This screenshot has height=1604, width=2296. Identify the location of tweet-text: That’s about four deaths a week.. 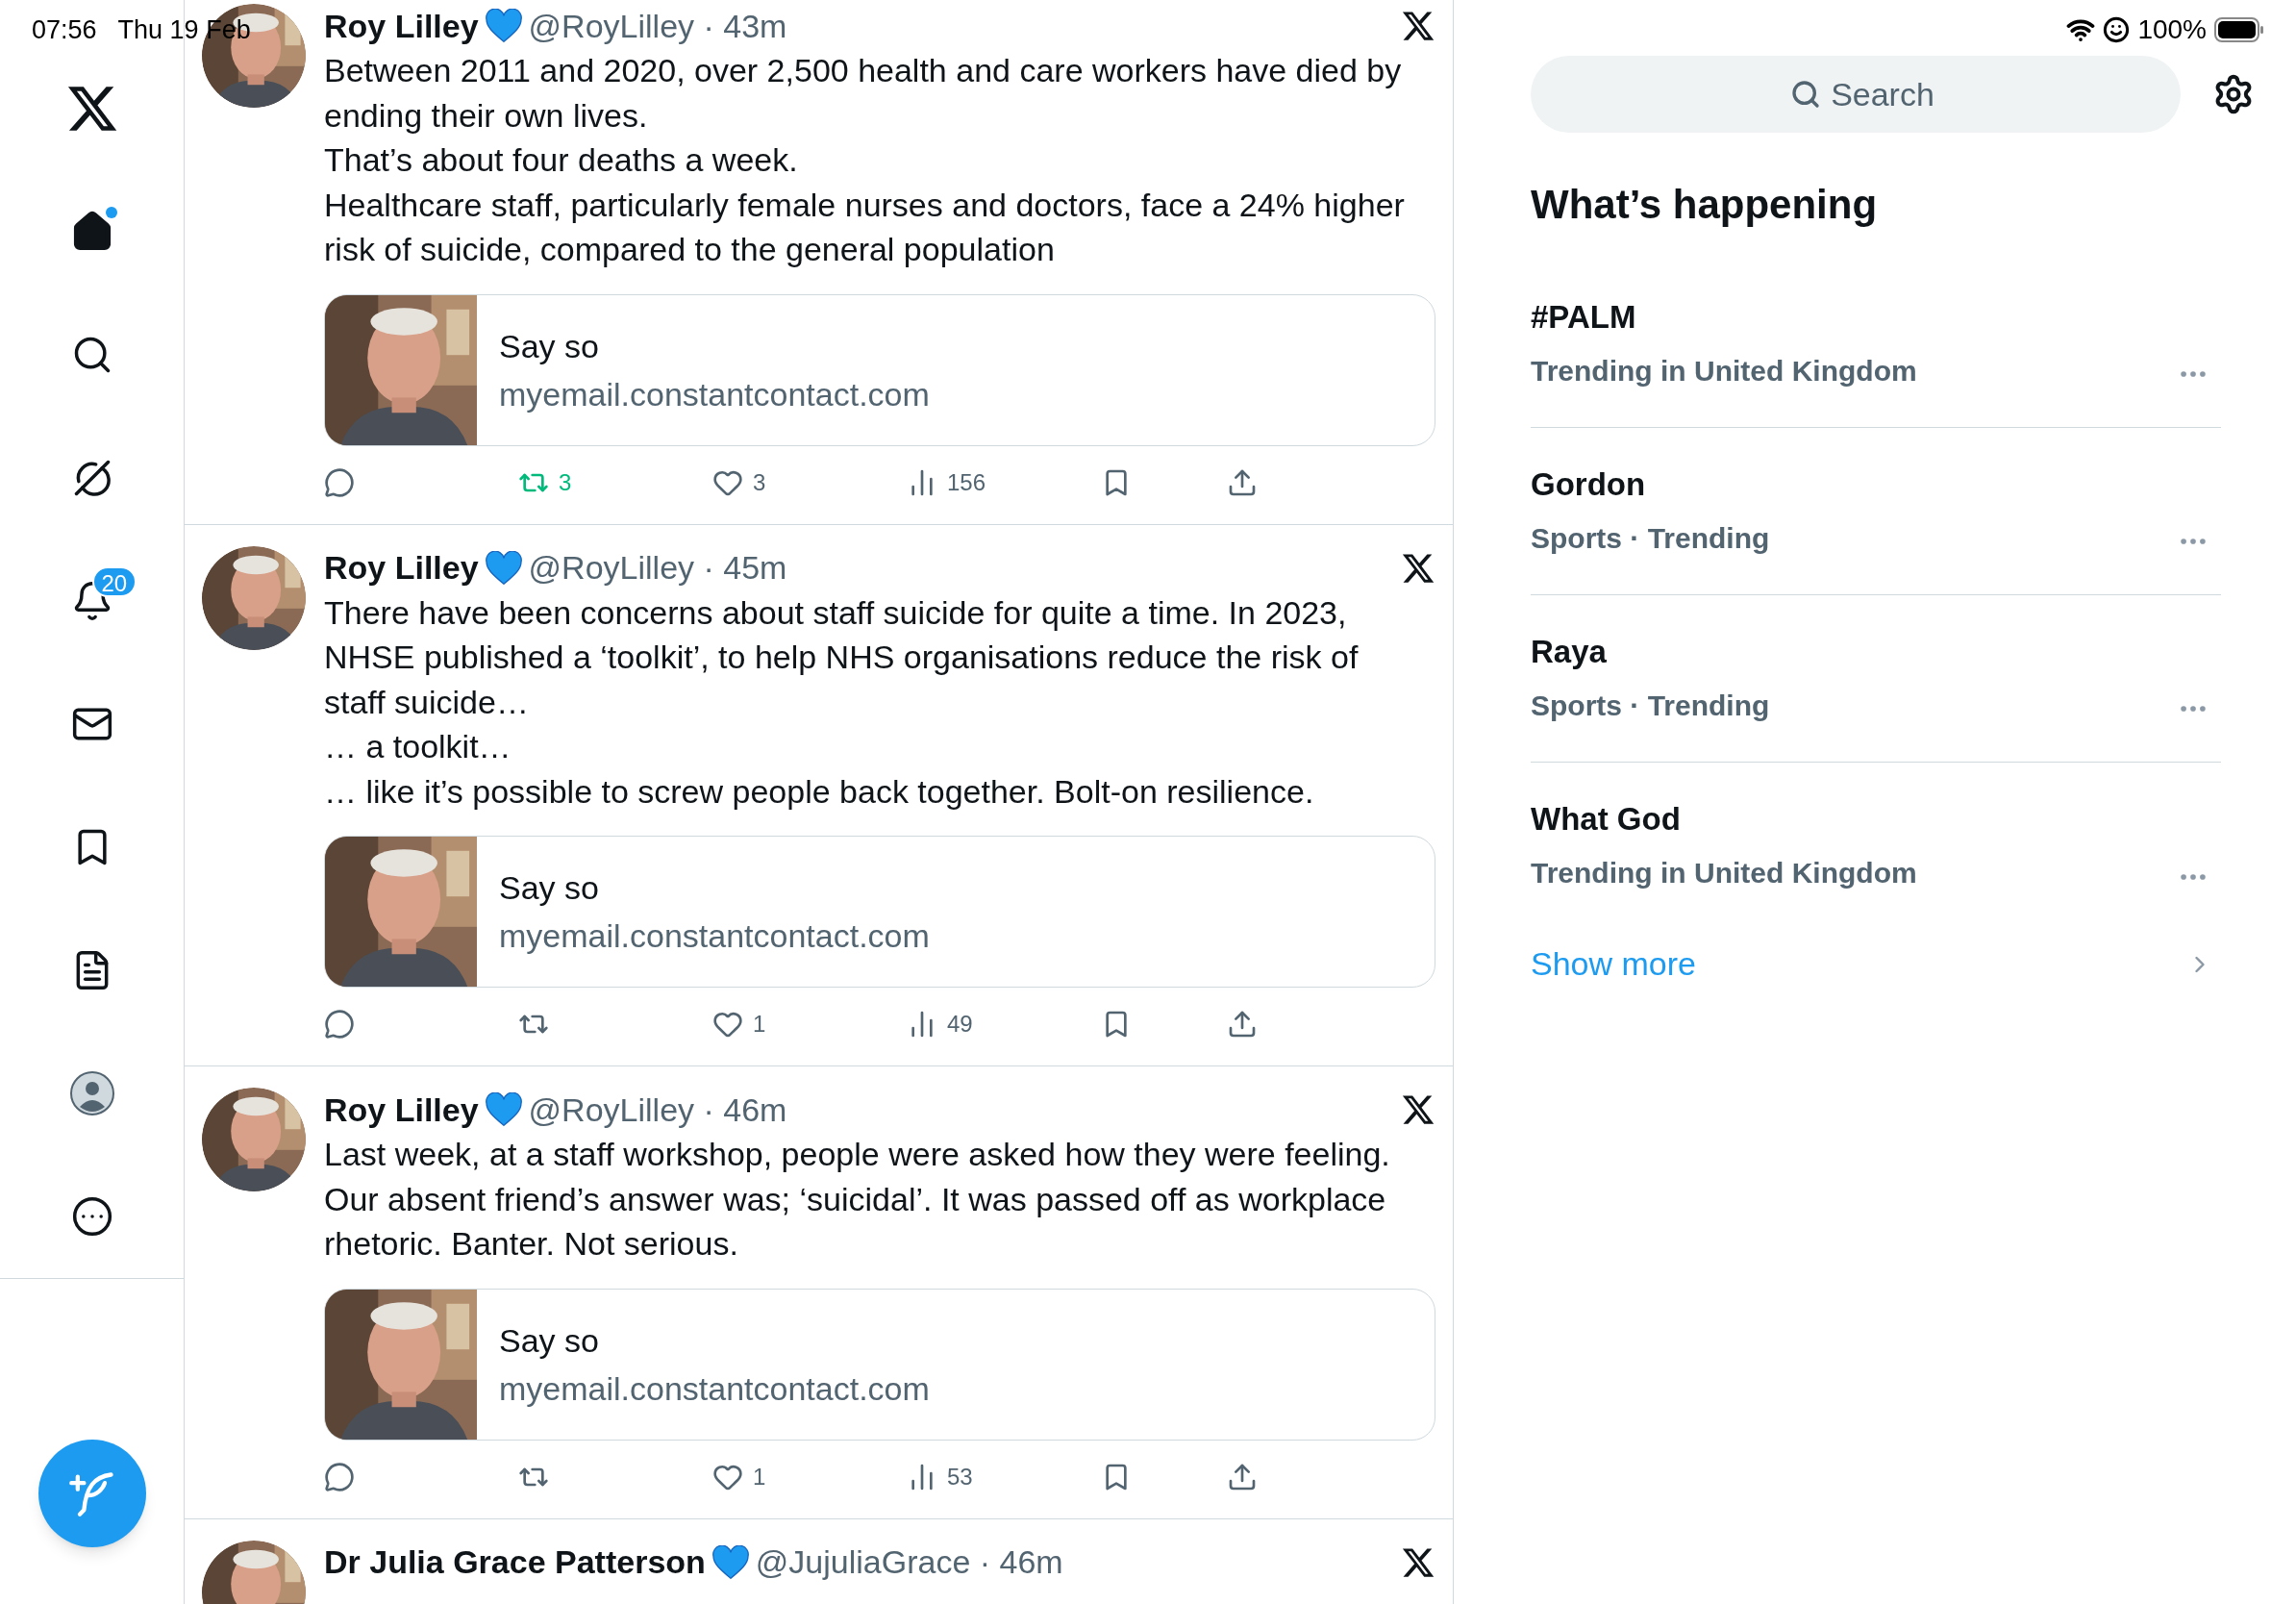
(561, 160).